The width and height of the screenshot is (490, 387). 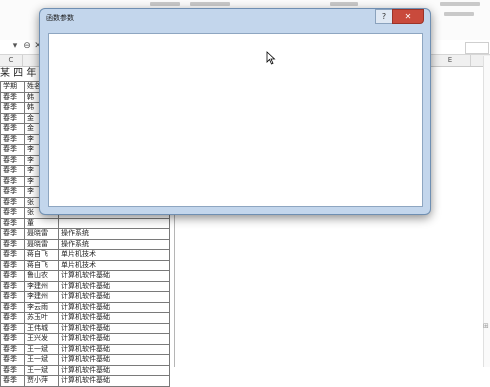 I want to click on table-row: 春季 贾小萍 计算机软件基础, so click(x=85, y=381).